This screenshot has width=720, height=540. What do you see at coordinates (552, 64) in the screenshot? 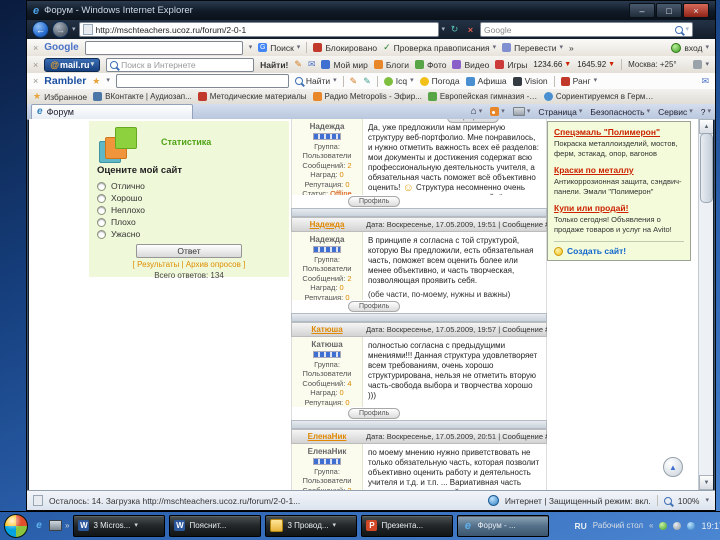
I see `stock-quote-1: 1234.66 ▼` at bounding box center [552, 64].